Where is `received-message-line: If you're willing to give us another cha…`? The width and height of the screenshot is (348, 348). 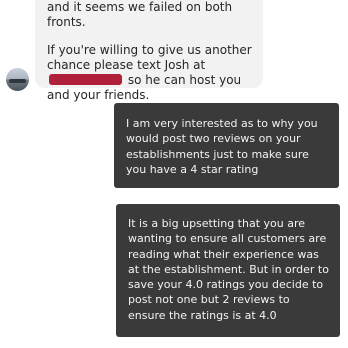 received-message-line: If you're willing to give us another cha… is located at coordinates (150, 73).